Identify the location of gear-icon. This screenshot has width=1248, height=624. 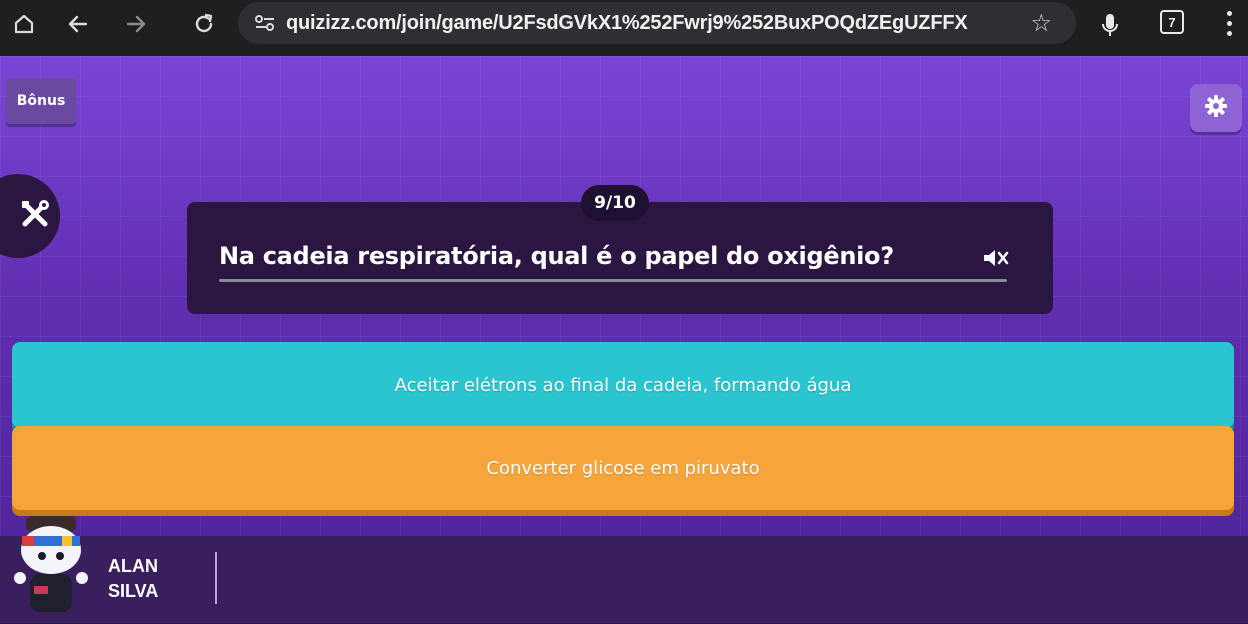
(1216, 108).